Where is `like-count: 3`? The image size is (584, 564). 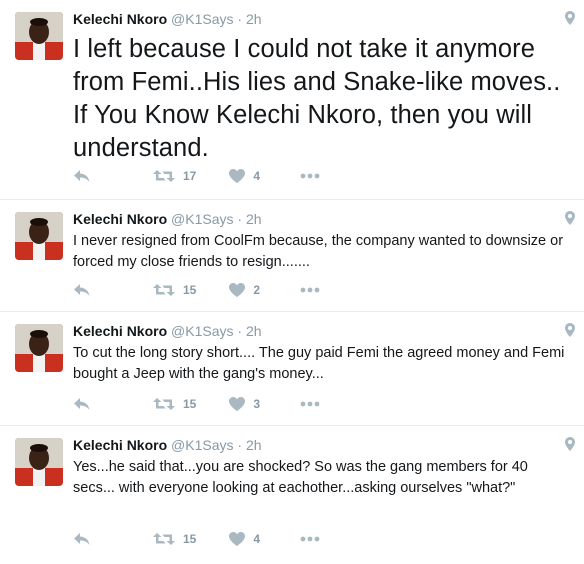 like-count: 3 is located at coordinates (257, 404).